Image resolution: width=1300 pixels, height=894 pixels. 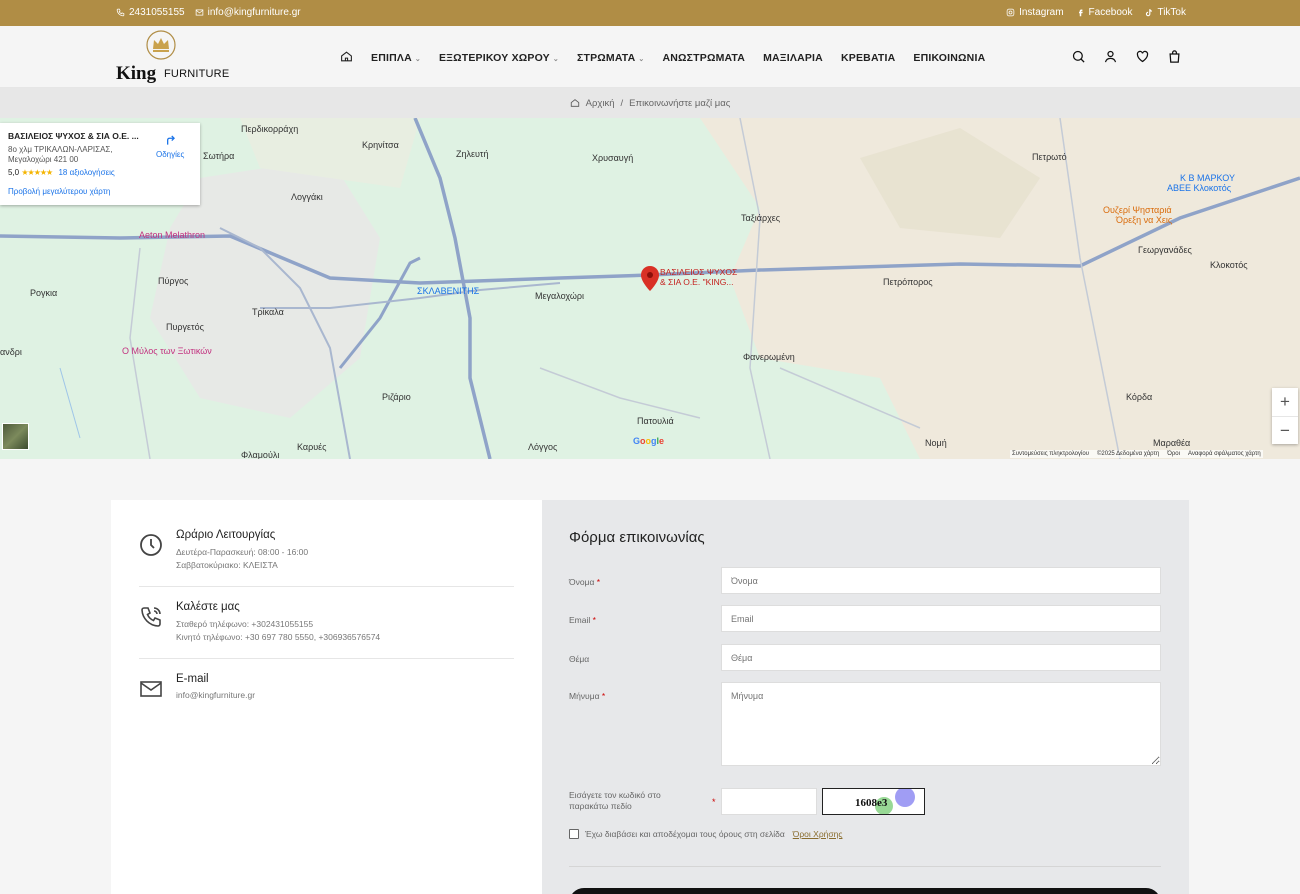 I want to click on email-input, so click(x=941, y=618).